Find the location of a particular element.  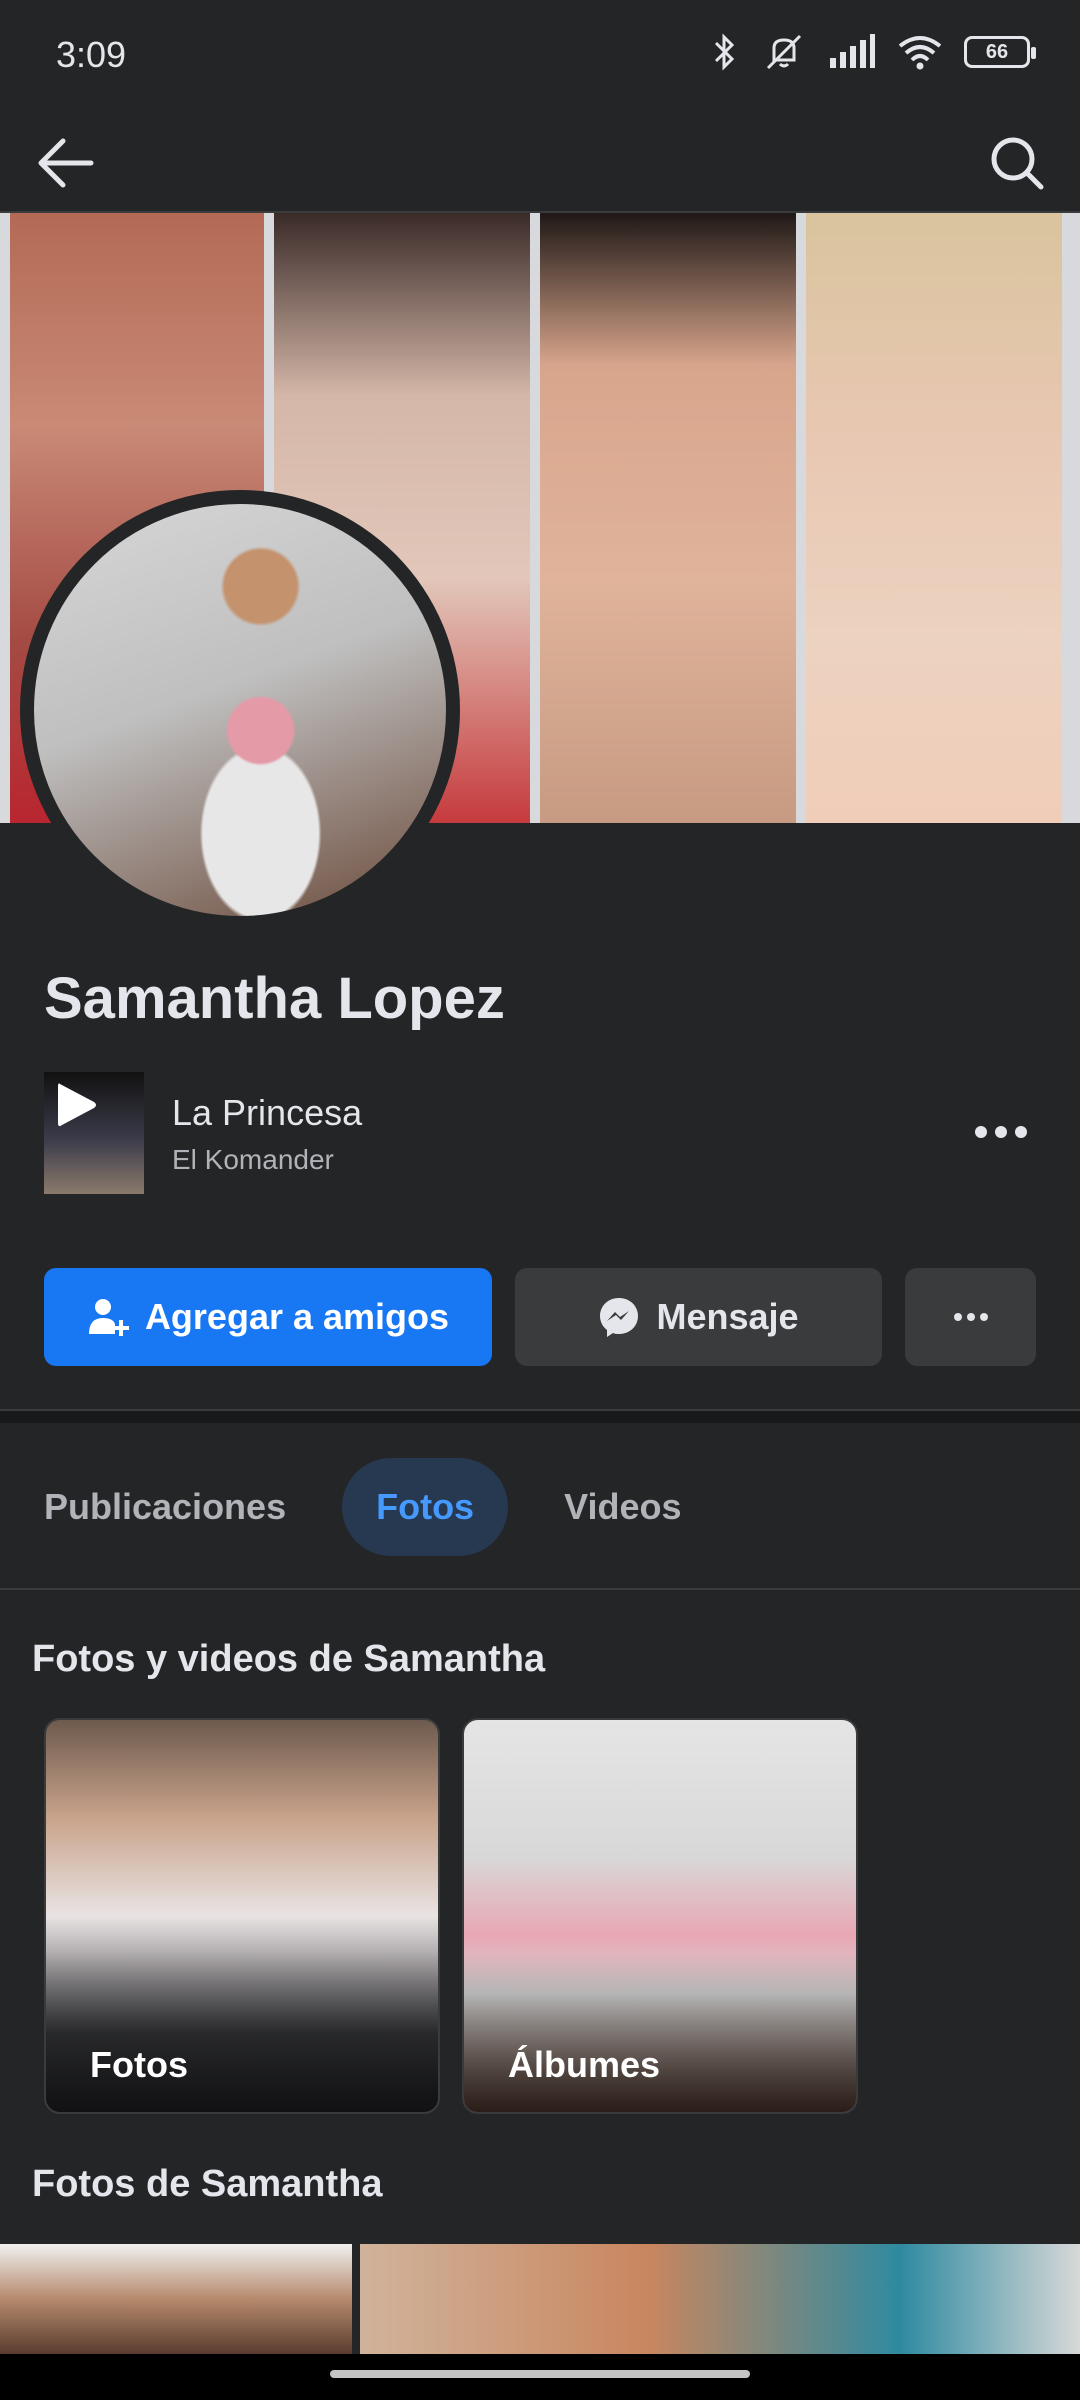

profile-tabs: Publicaciones Fotos Videos is located at coordinates (374, 1507).